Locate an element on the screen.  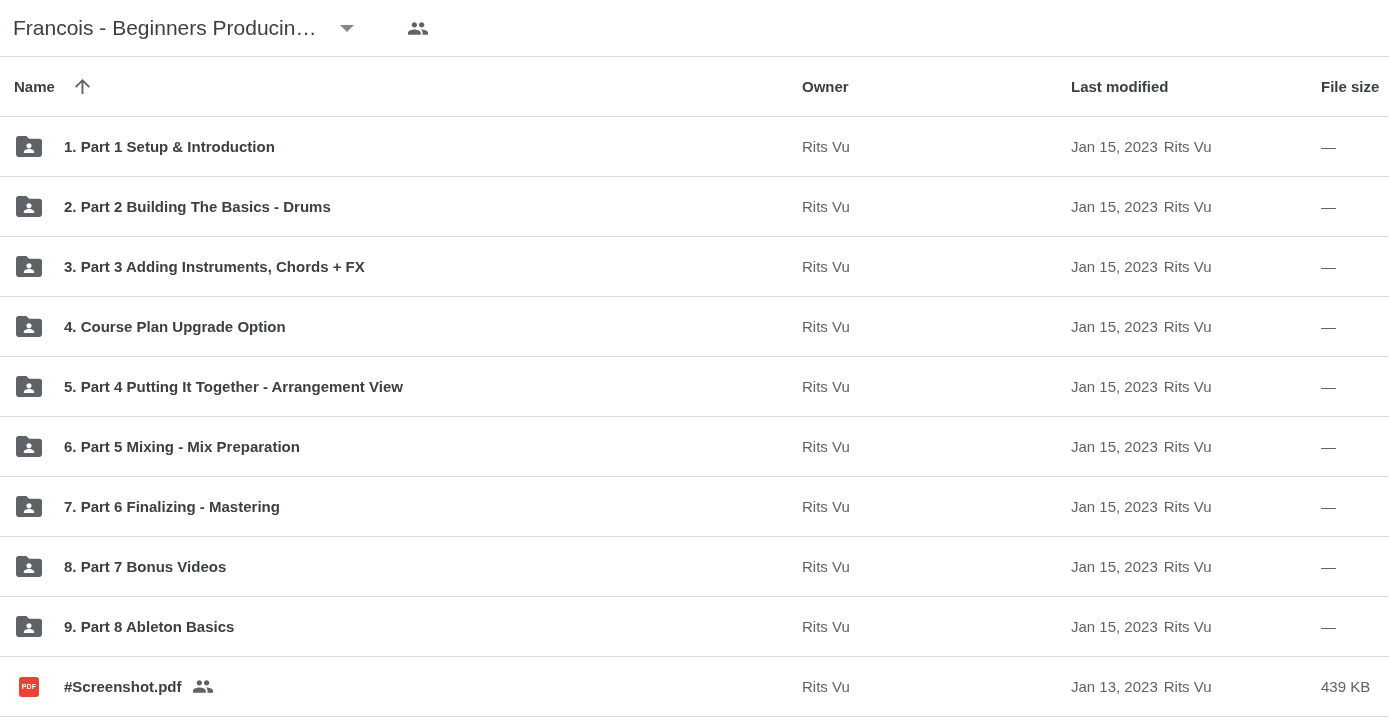
file-name: 2. Part 2 Building The Basics - Drums is located at coordinates (197, 206).